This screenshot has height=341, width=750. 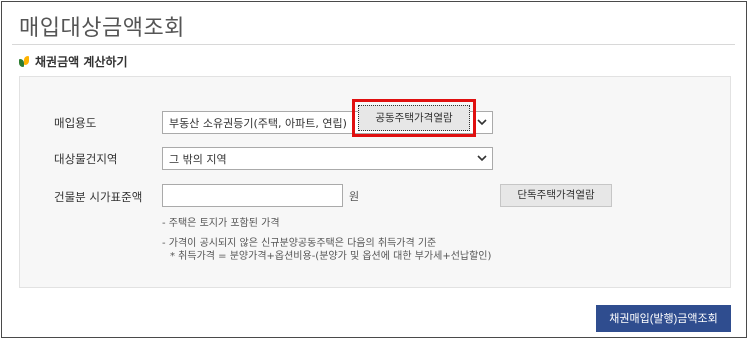 I want to click on bond-amount-lookup-button: 채권매입(발행)금액조회, so click(x=663, y=318).